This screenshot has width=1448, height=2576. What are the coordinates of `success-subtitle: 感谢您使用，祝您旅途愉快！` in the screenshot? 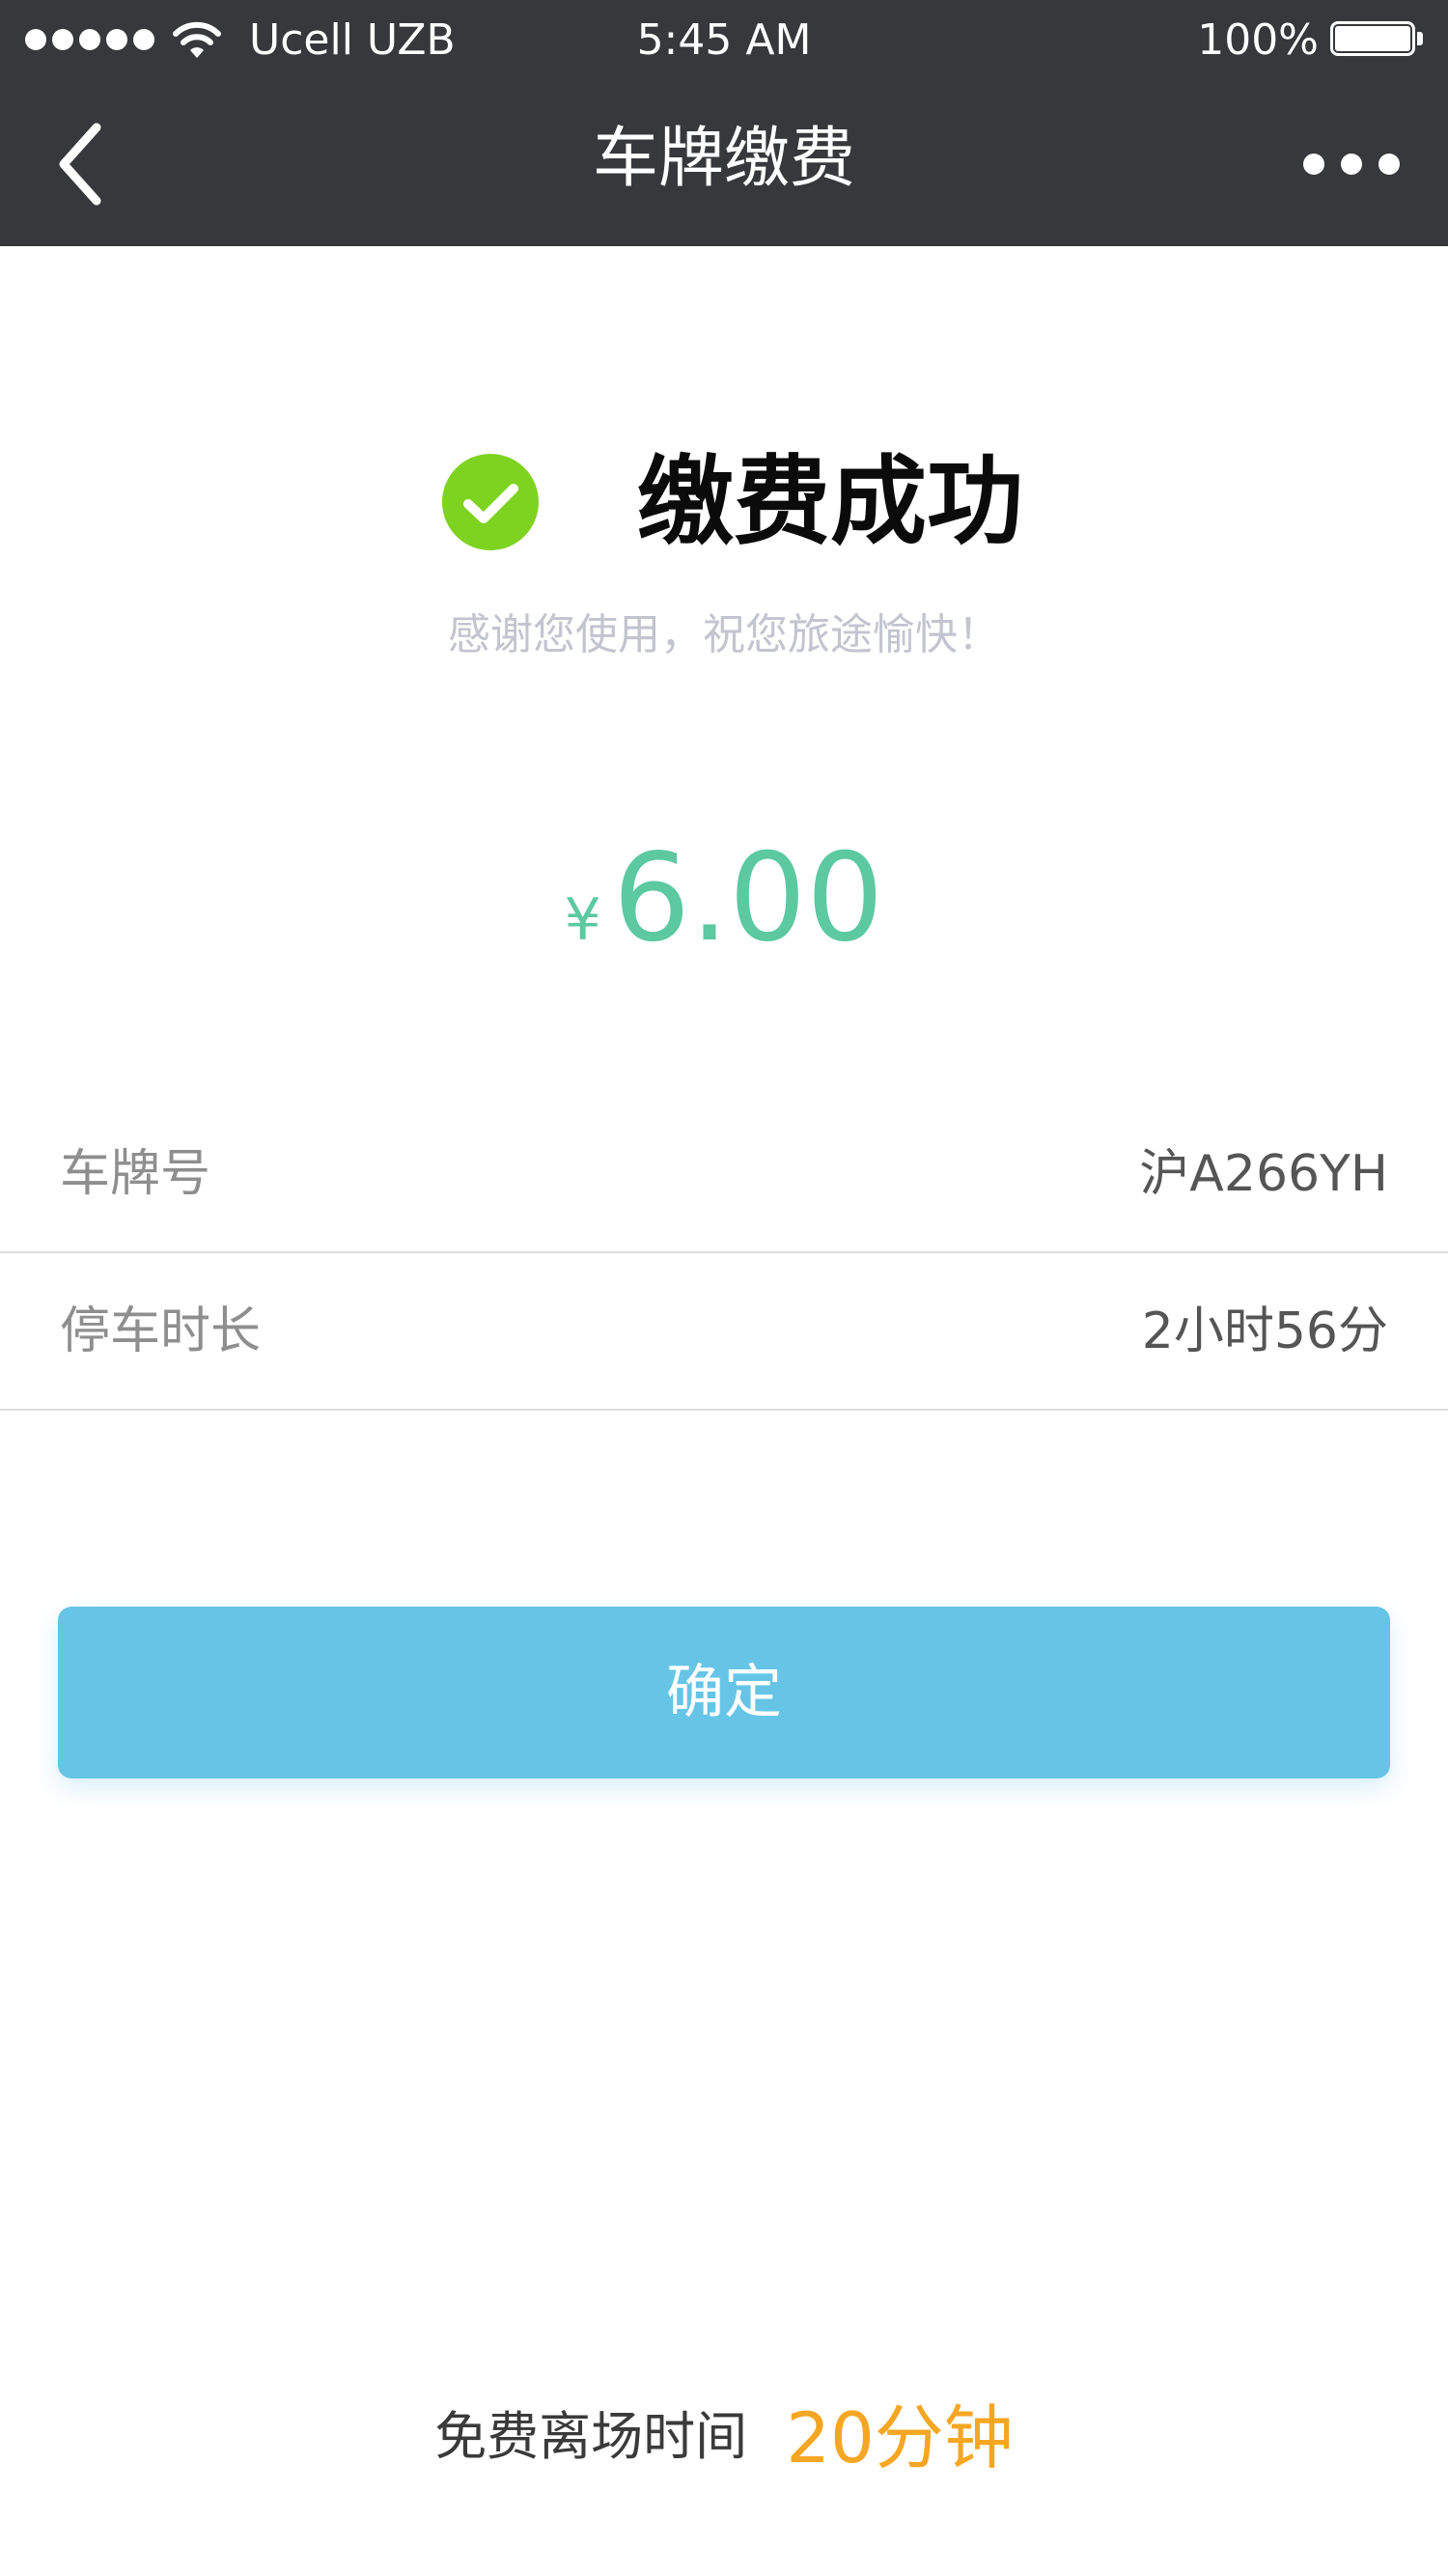 It's located at (724, 635).